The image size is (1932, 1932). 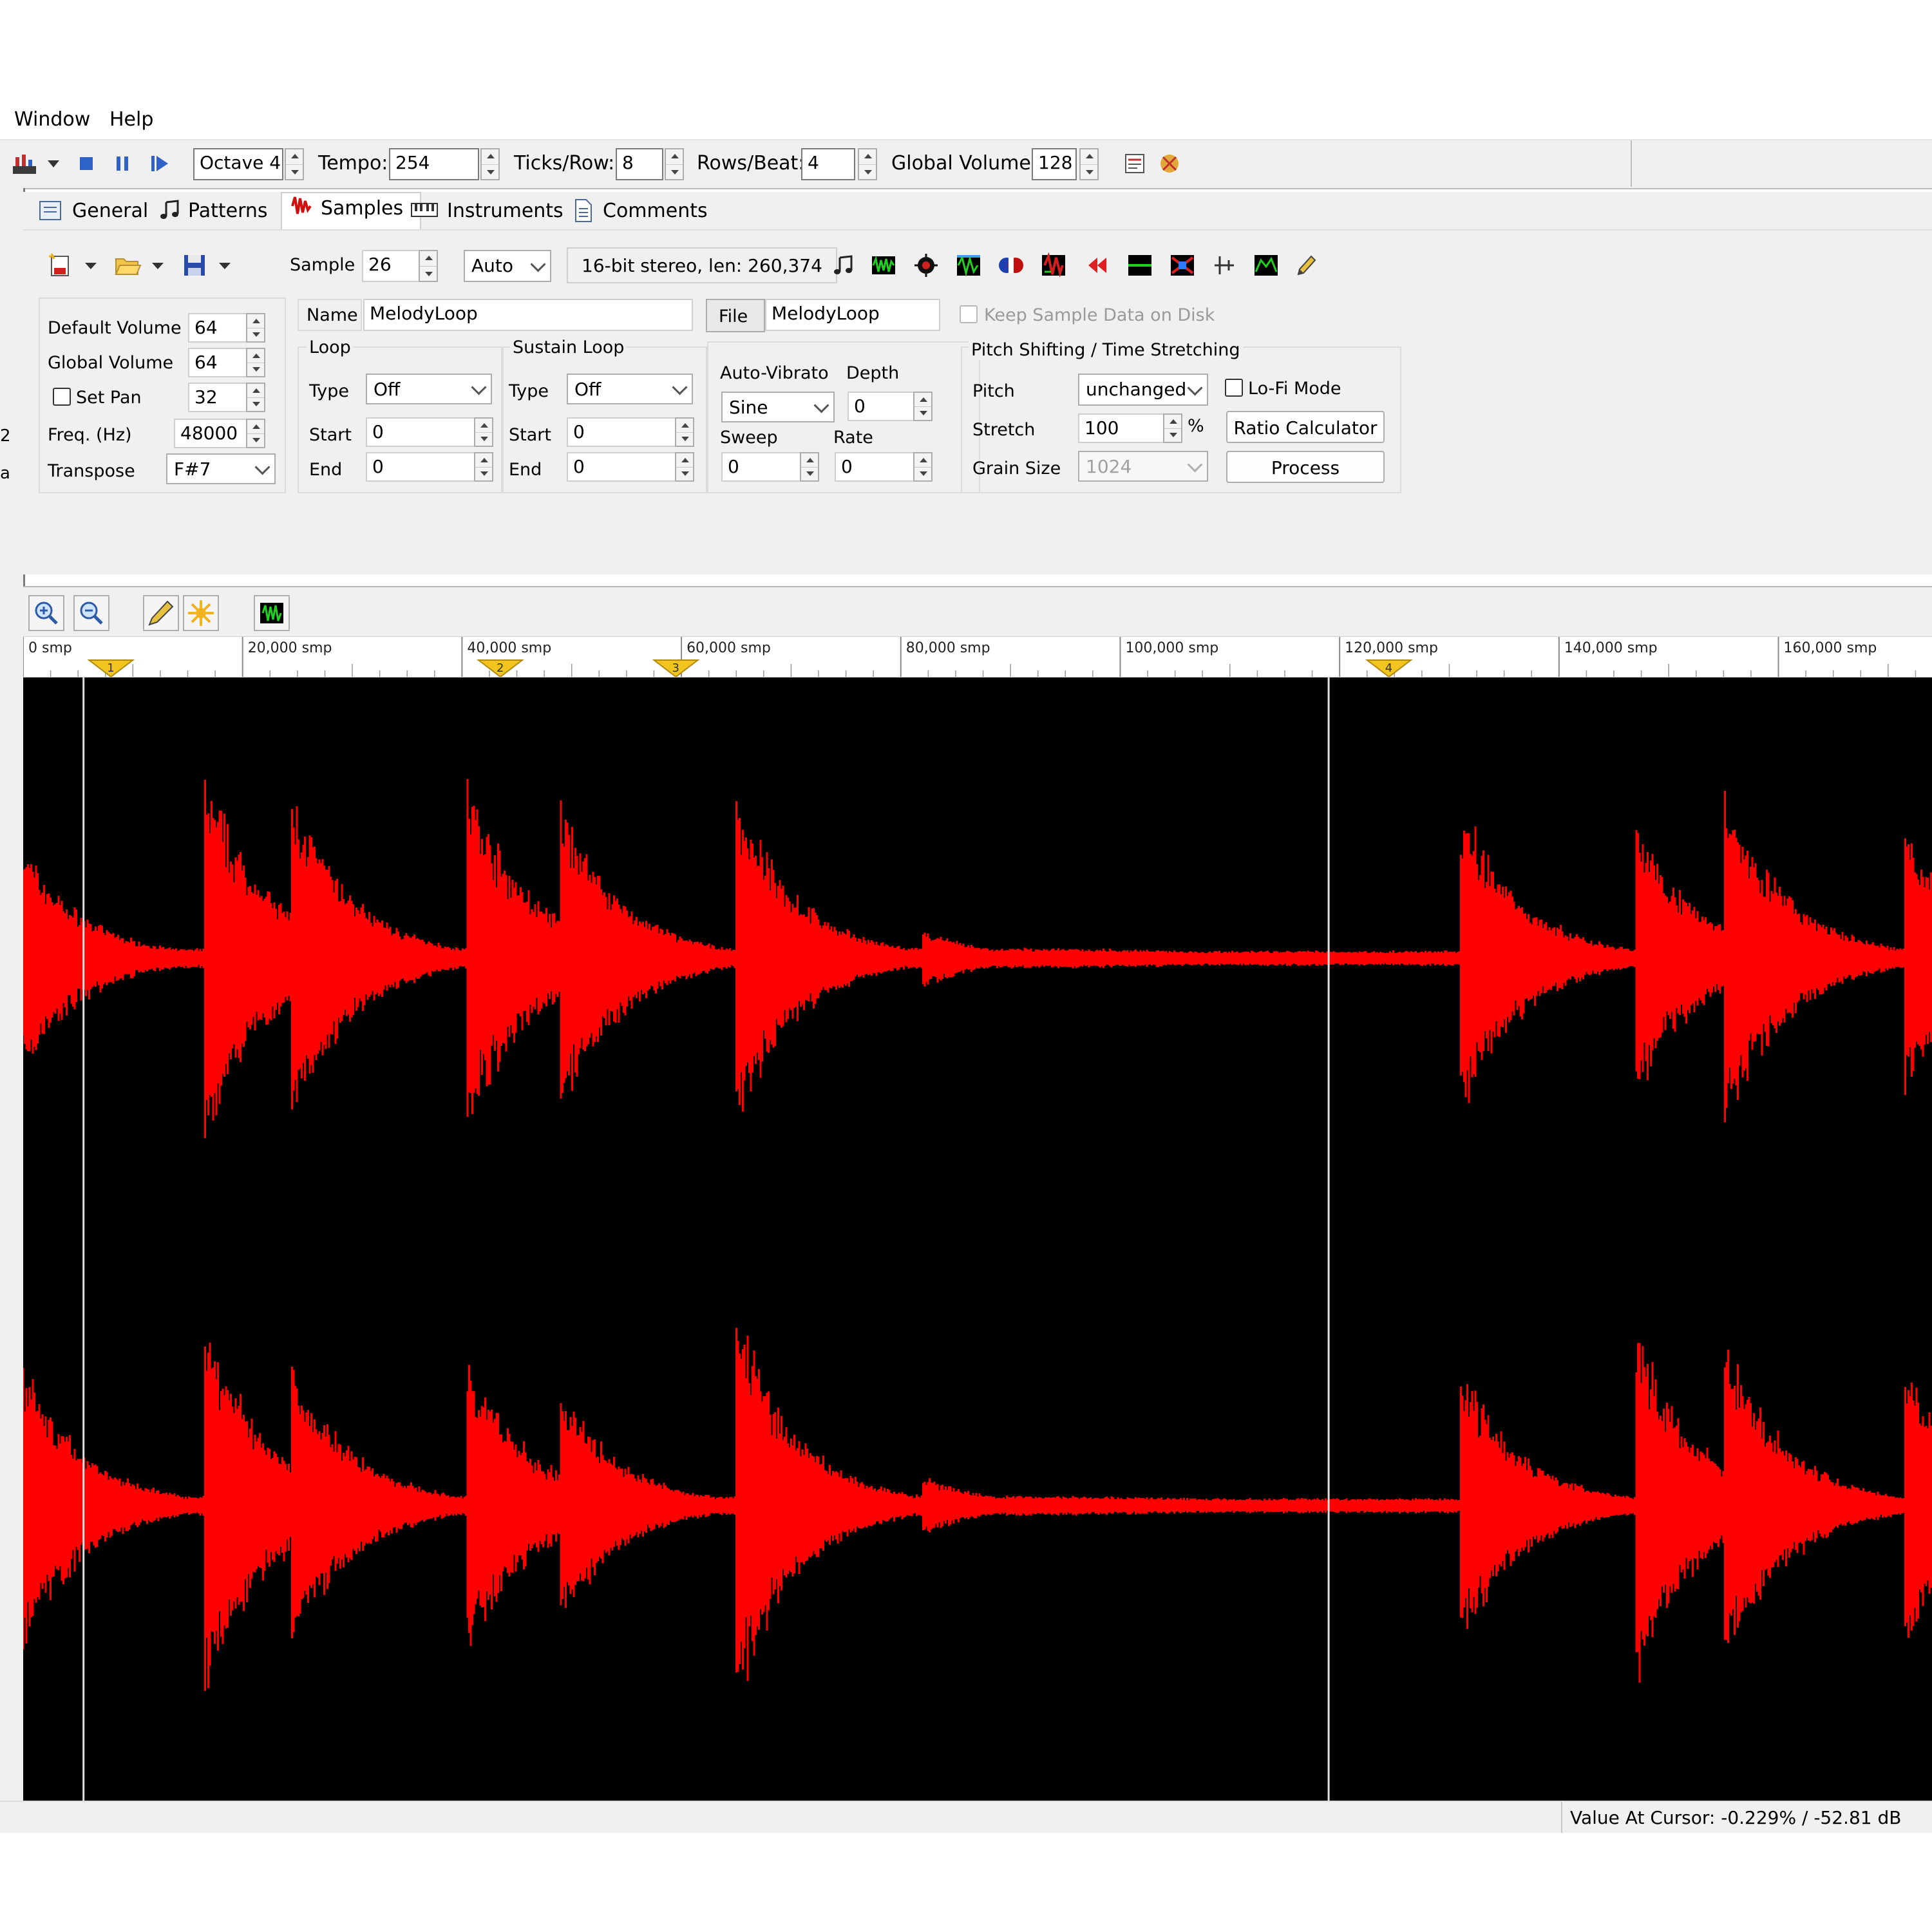 I want to click on sustain-end-spinner, so click(x=684, y=467).